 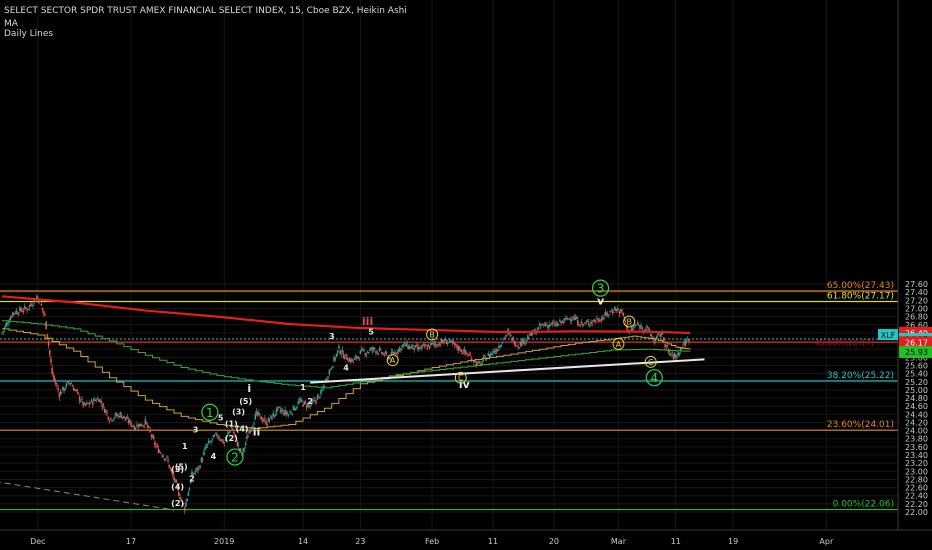 What do you see at coordinates (916, 292) in the screenshot?
I see `y-tick-label: 27.40` at bounding box center [916, 292].